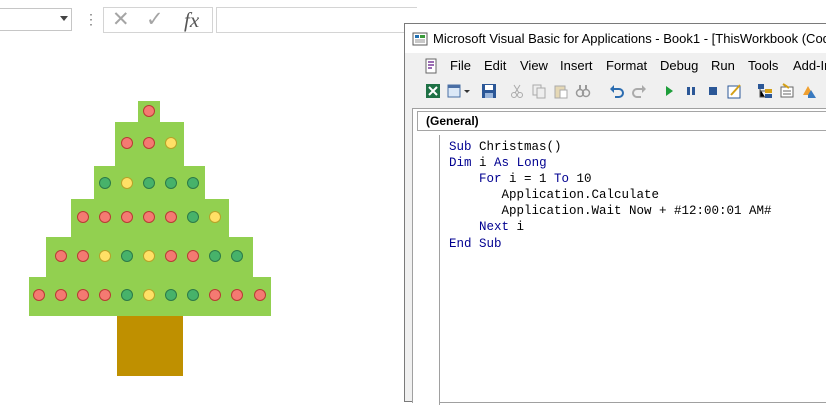 This screenshot has width=826, height=405. What do you see at coordinates (723, 65) in the screenshot?
I see `menu-run: Run` at bounding box center [723, 65].